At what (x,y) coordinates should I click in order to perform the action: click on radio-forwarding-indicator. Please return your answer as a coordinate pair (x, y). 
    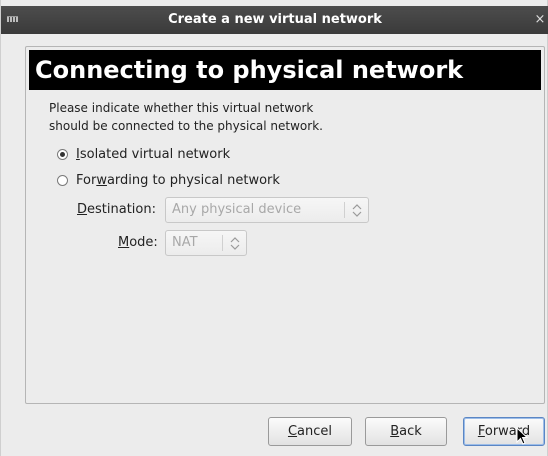
    Looking at the image, I should click on (62, 180).